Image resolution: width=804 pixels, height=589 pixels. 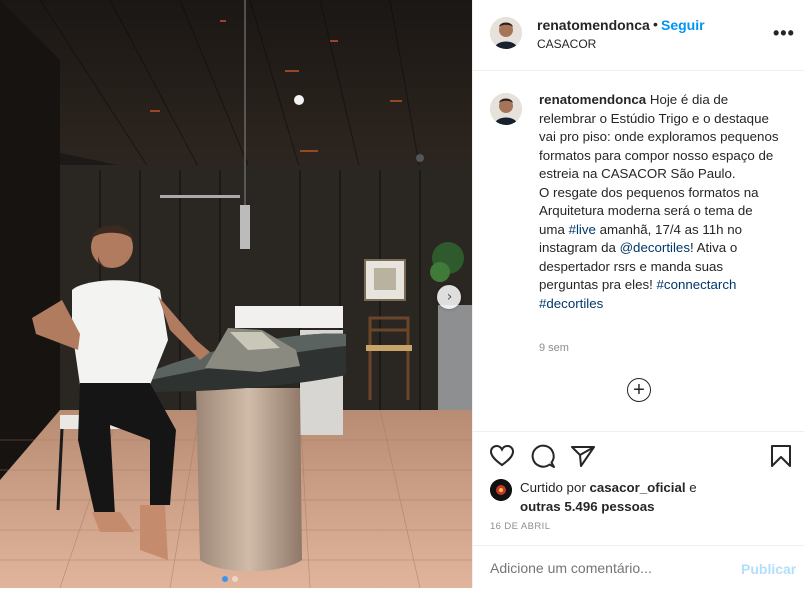 What do you see at coordinates (502, 456) in the screenshot?
I see `heart-icon` at bounding box center [502, 456].